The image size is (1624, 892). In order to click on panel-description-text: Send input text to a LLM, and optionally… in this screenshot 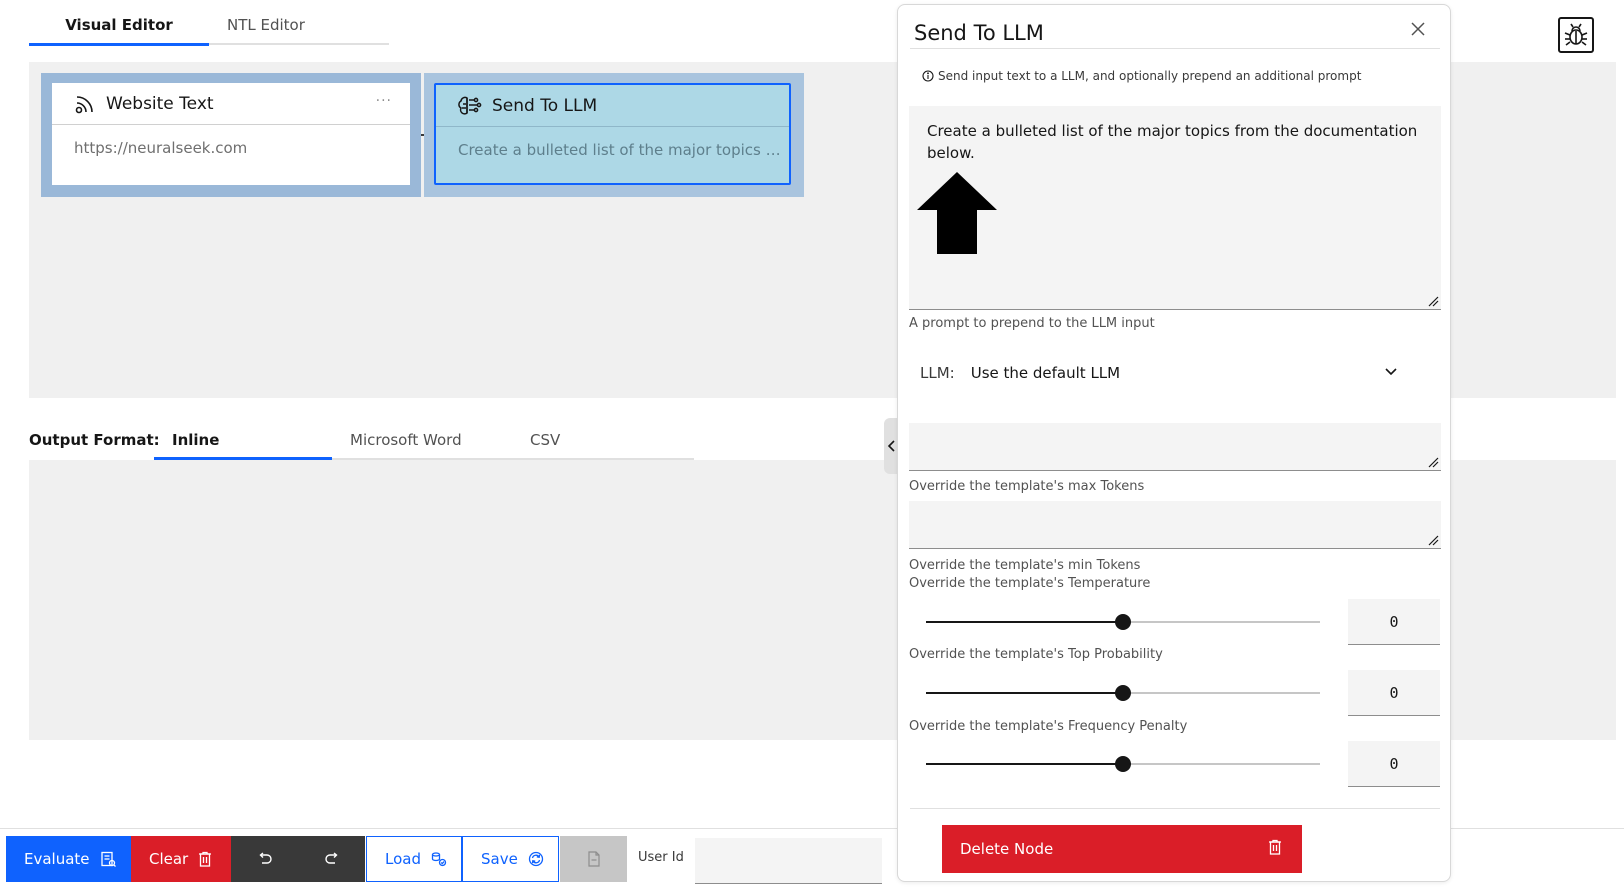, I will do `click(1150, 76)`.